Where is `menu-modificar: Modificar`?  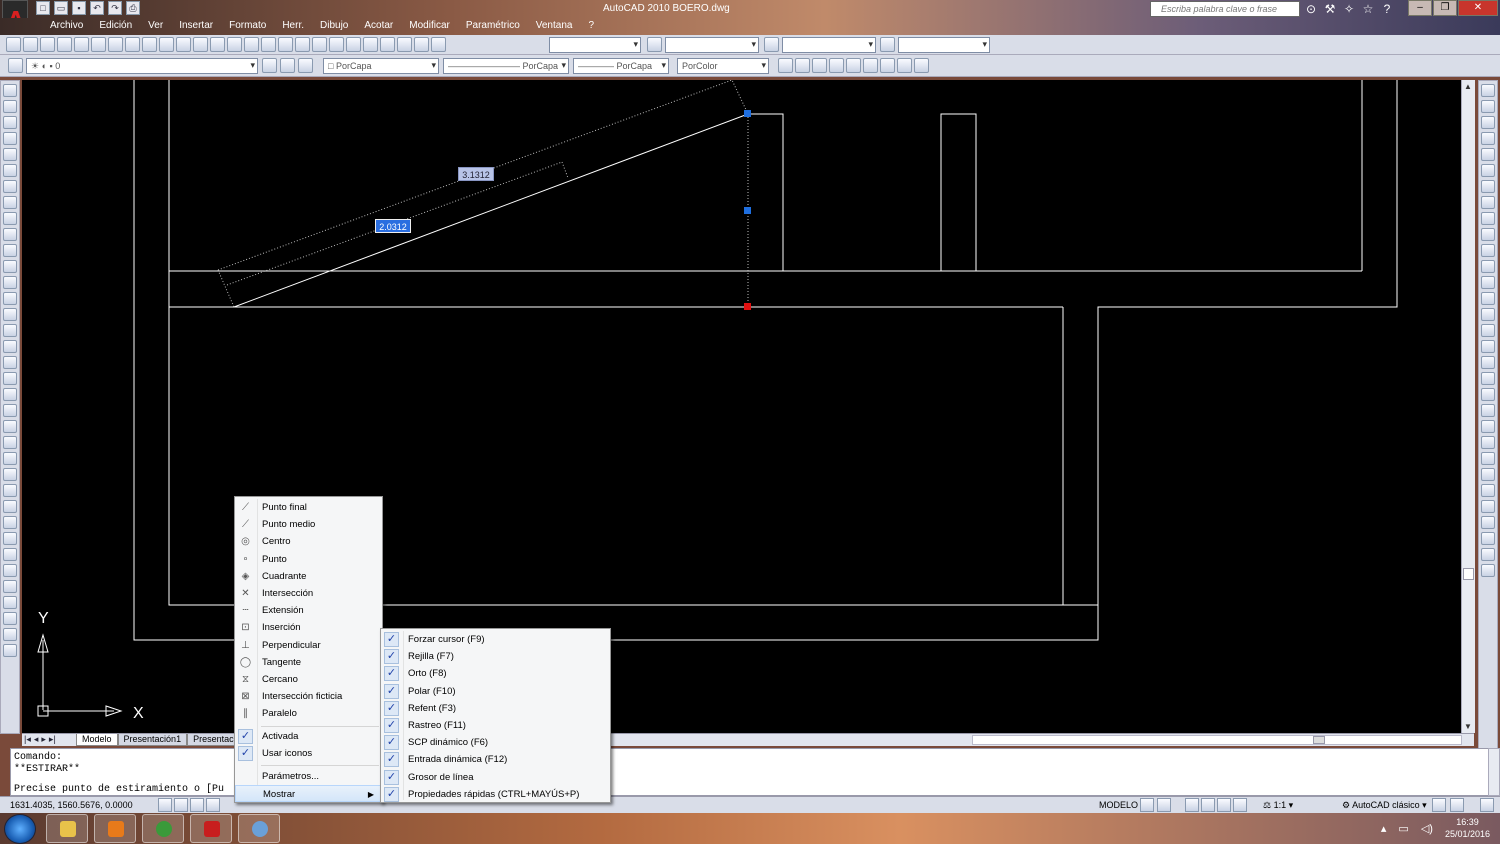 menu-modificar: Modificar is located at coordinates (429, 25).